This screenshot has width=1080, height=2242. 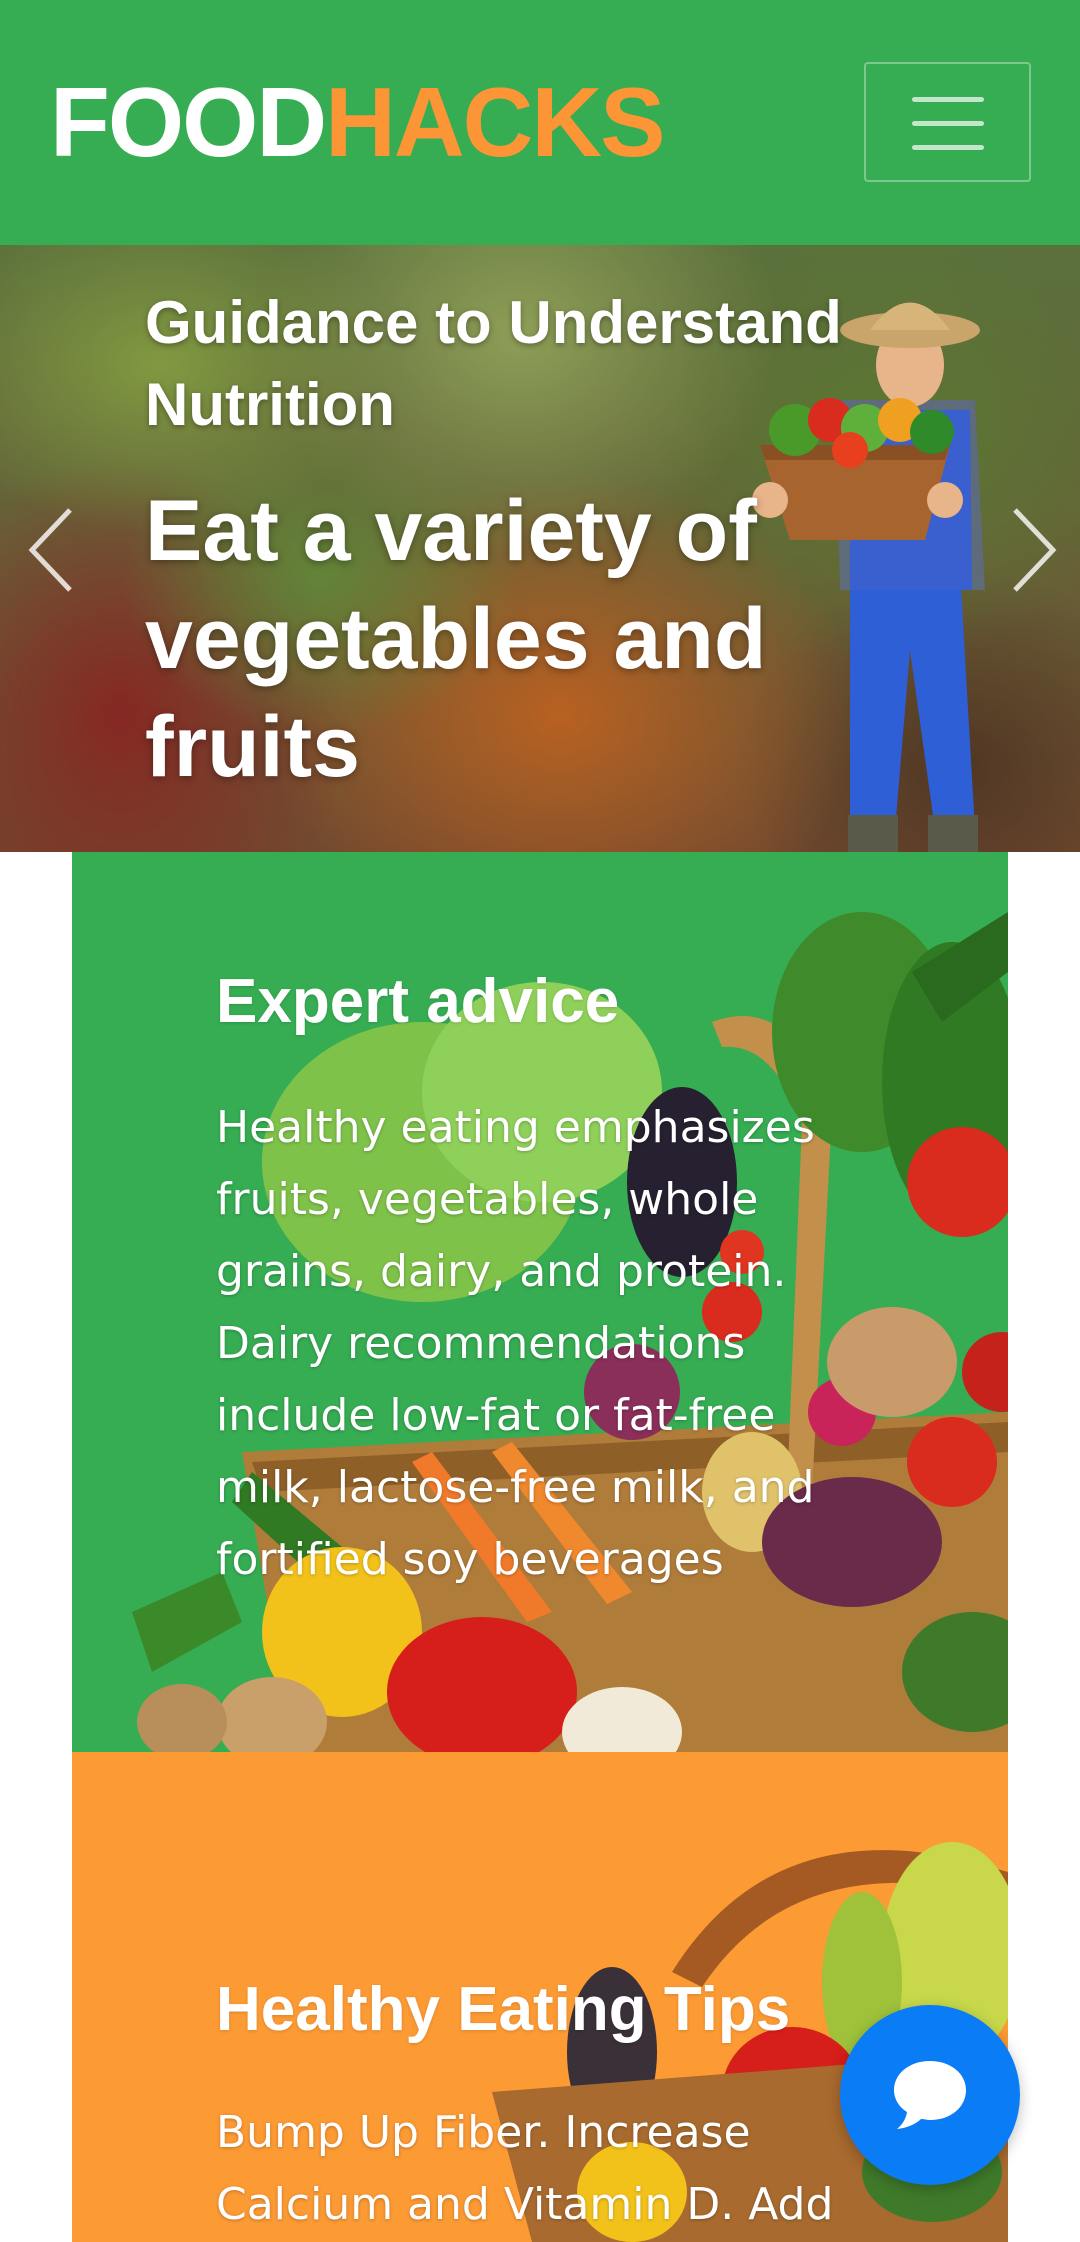 I want to click on slider-next-button, so click(x=1030, y=550).